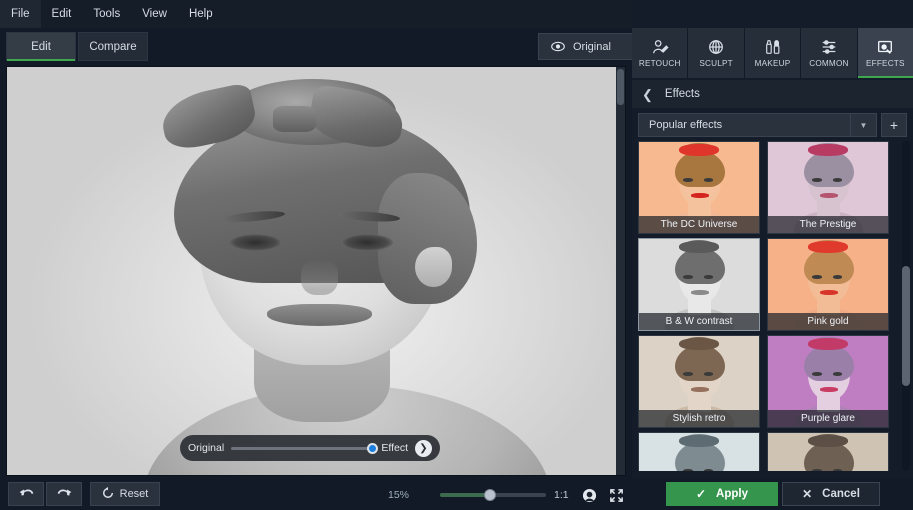 The image size is (913, 510). I want to click on tab-sculpt-label: SCULPT, so click(716, 63).